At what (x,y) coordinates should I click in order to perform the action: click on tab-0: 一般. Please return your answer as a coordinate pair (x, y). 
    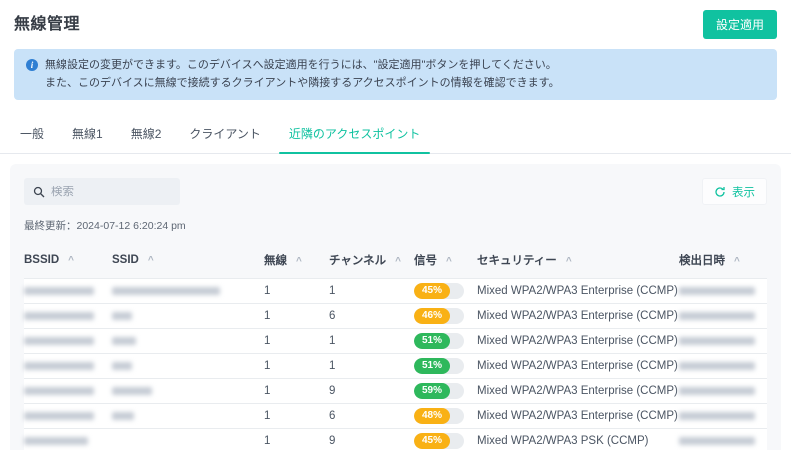
    Looking at the image, I should click on (32, 134).